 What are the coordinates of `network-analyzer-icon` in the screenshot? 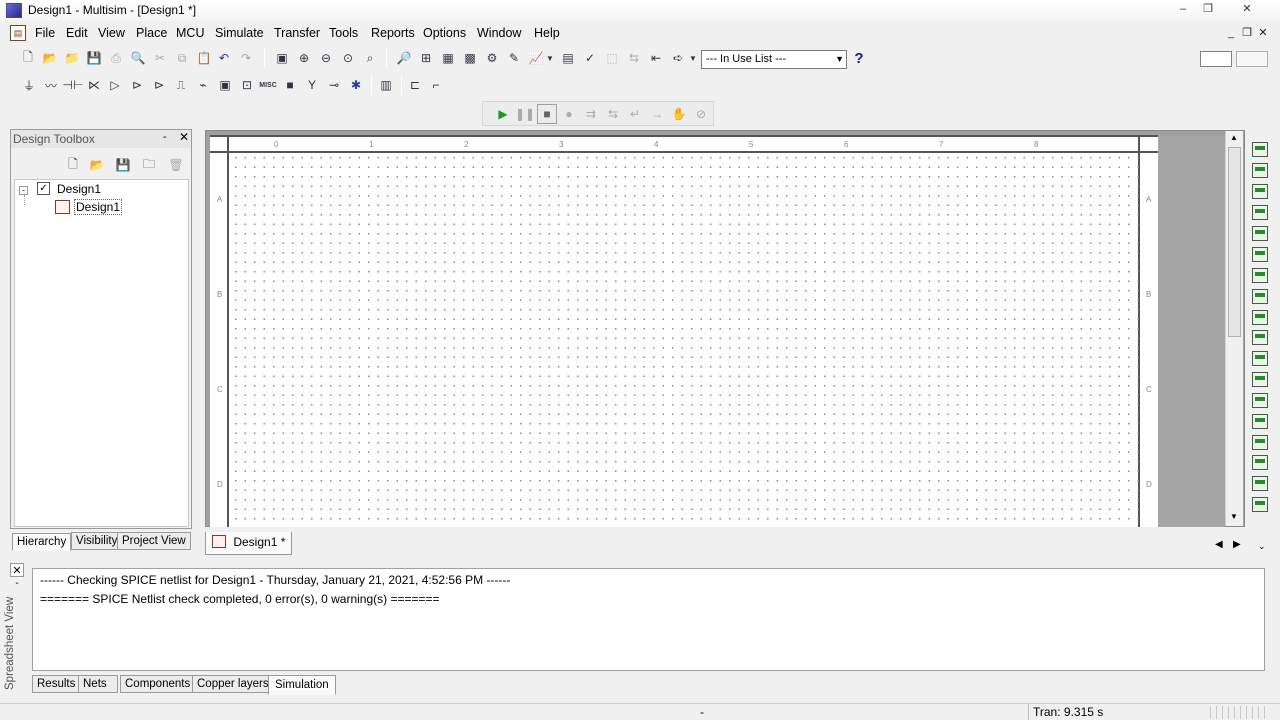 It's located at (1260, 421).